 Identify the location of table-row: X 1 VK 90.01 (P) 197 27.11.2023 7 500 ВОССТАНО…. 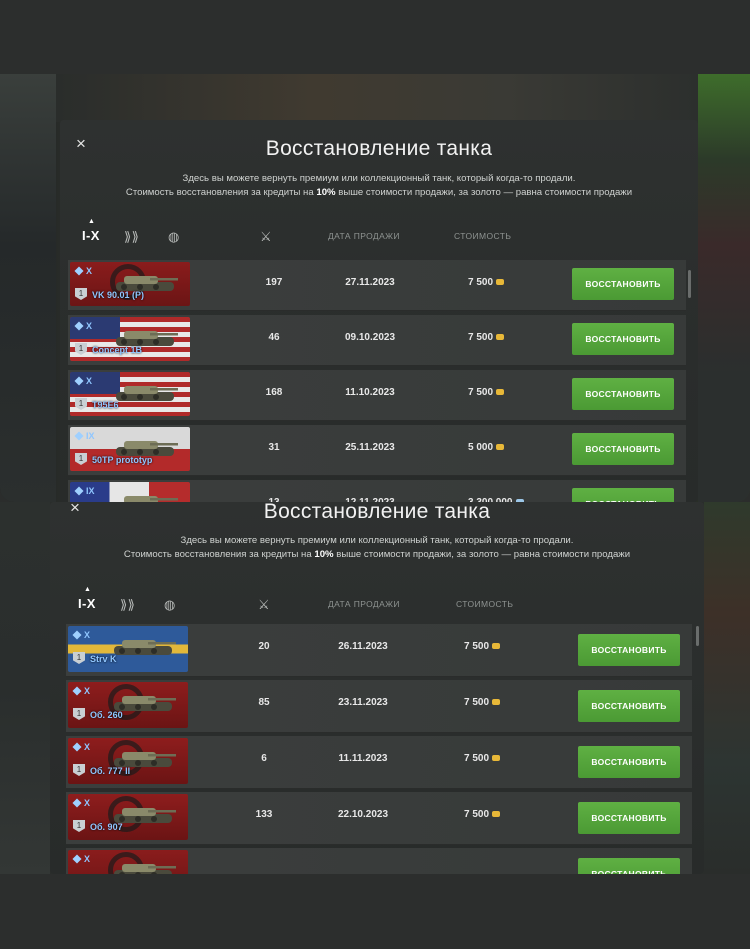
(377, 285).